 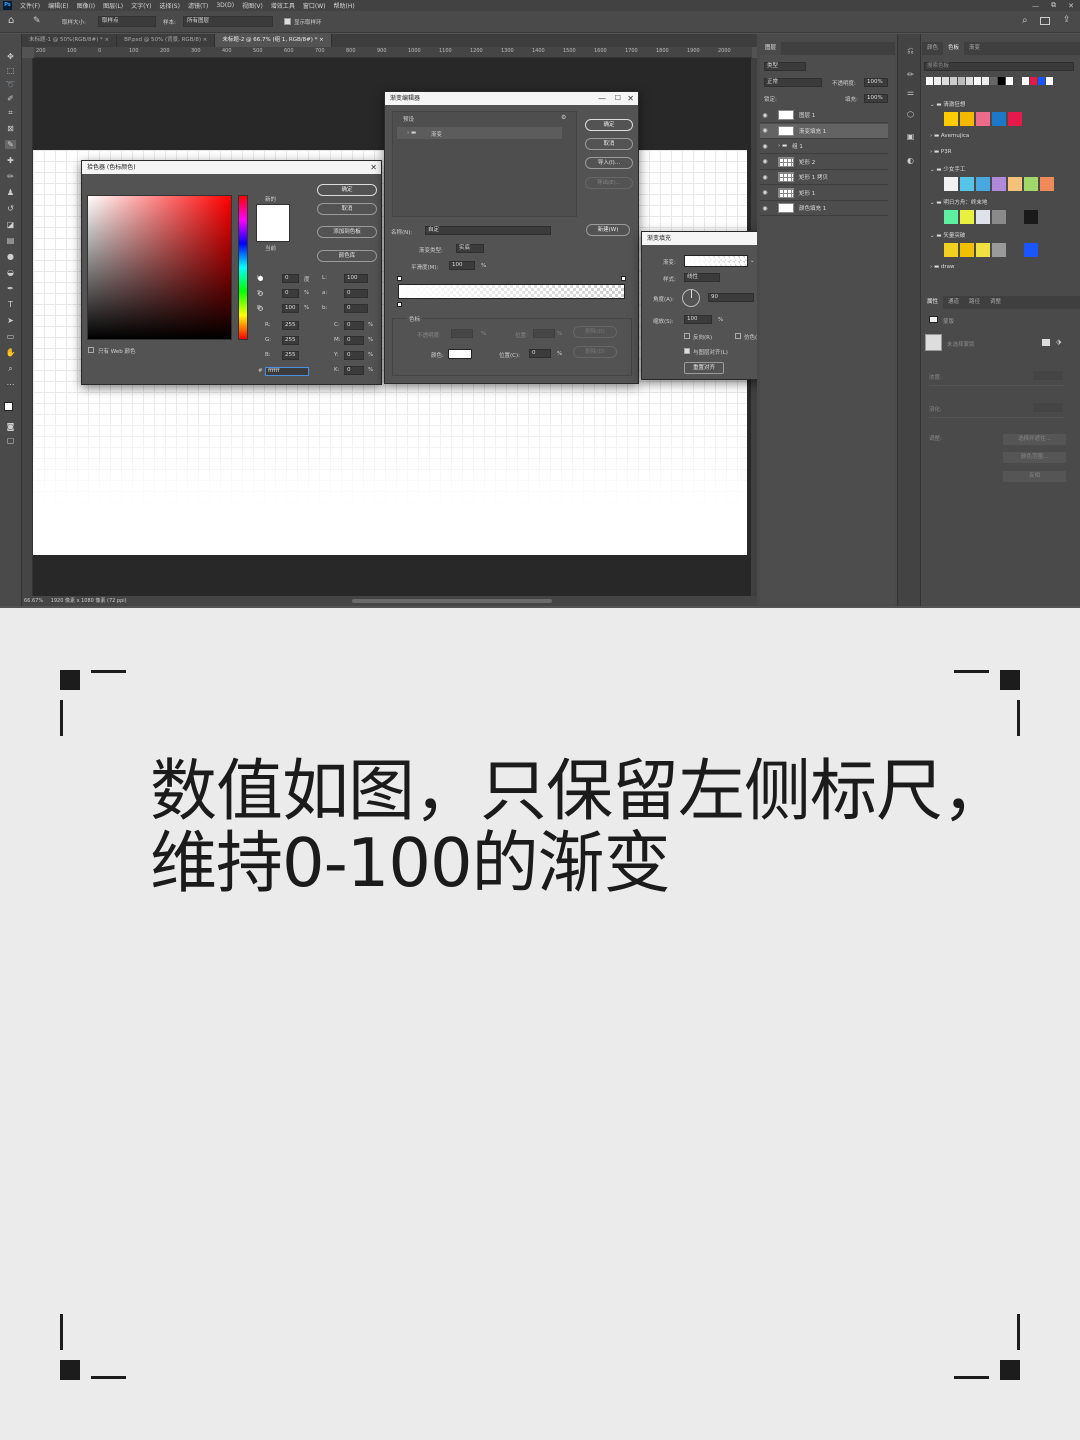 What do you see at coordinates (949, 136) in the screenshot?
I see `swatch-group-header: › ▬ Avemujica` at bounding box center [949, 136].